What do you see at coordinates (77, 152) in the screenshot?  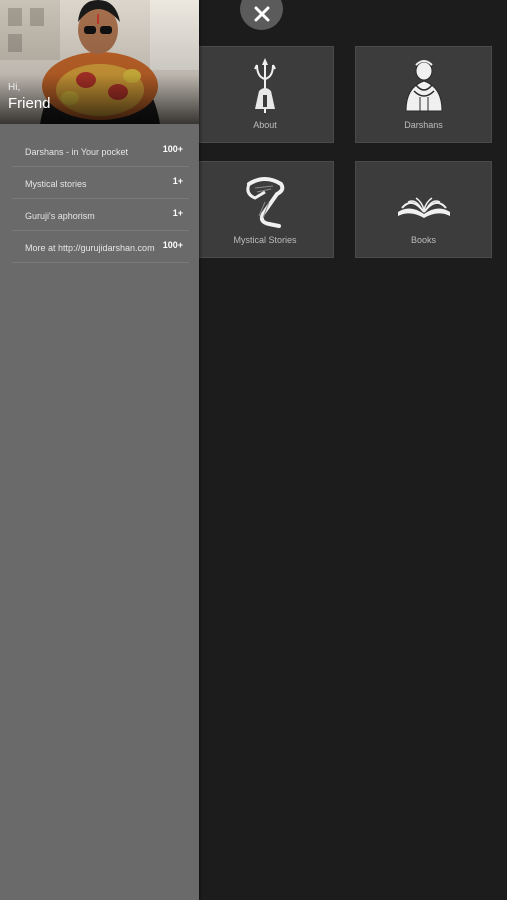 I see `menu-item-label: Darshans - in Your pocket` at bounding box center [77, 152].